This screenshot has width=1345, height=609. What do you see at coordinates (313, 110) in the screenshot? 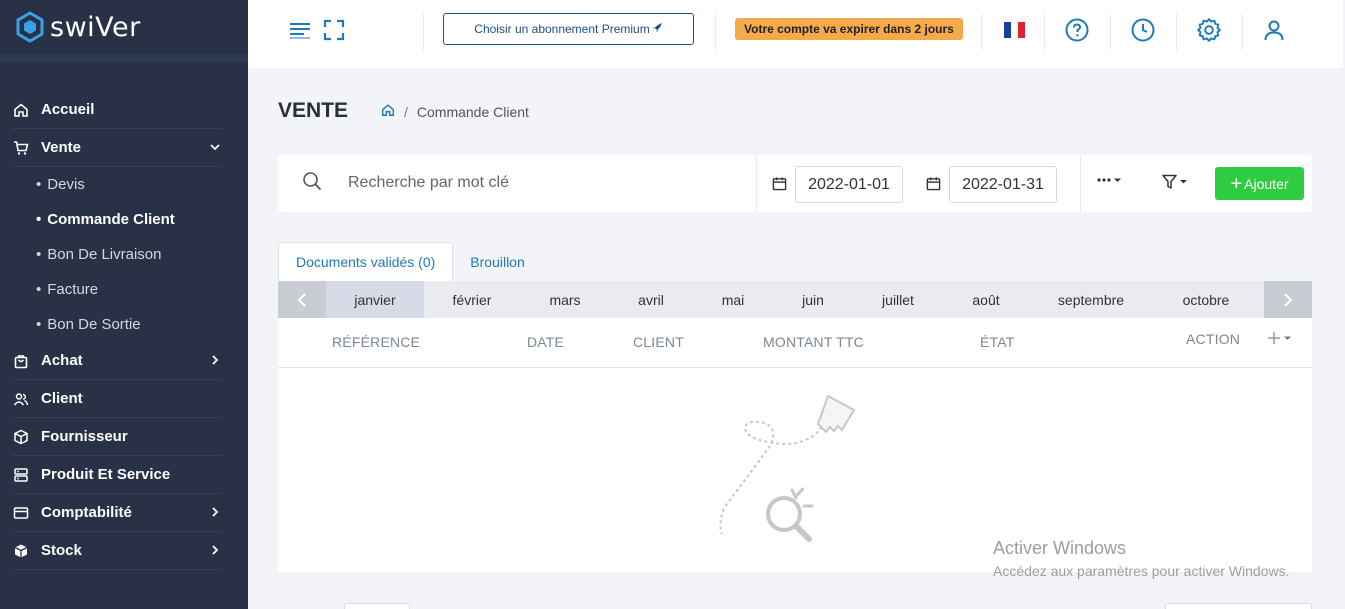
I see `page-title: VENTE` at bounding box center [313, 110].